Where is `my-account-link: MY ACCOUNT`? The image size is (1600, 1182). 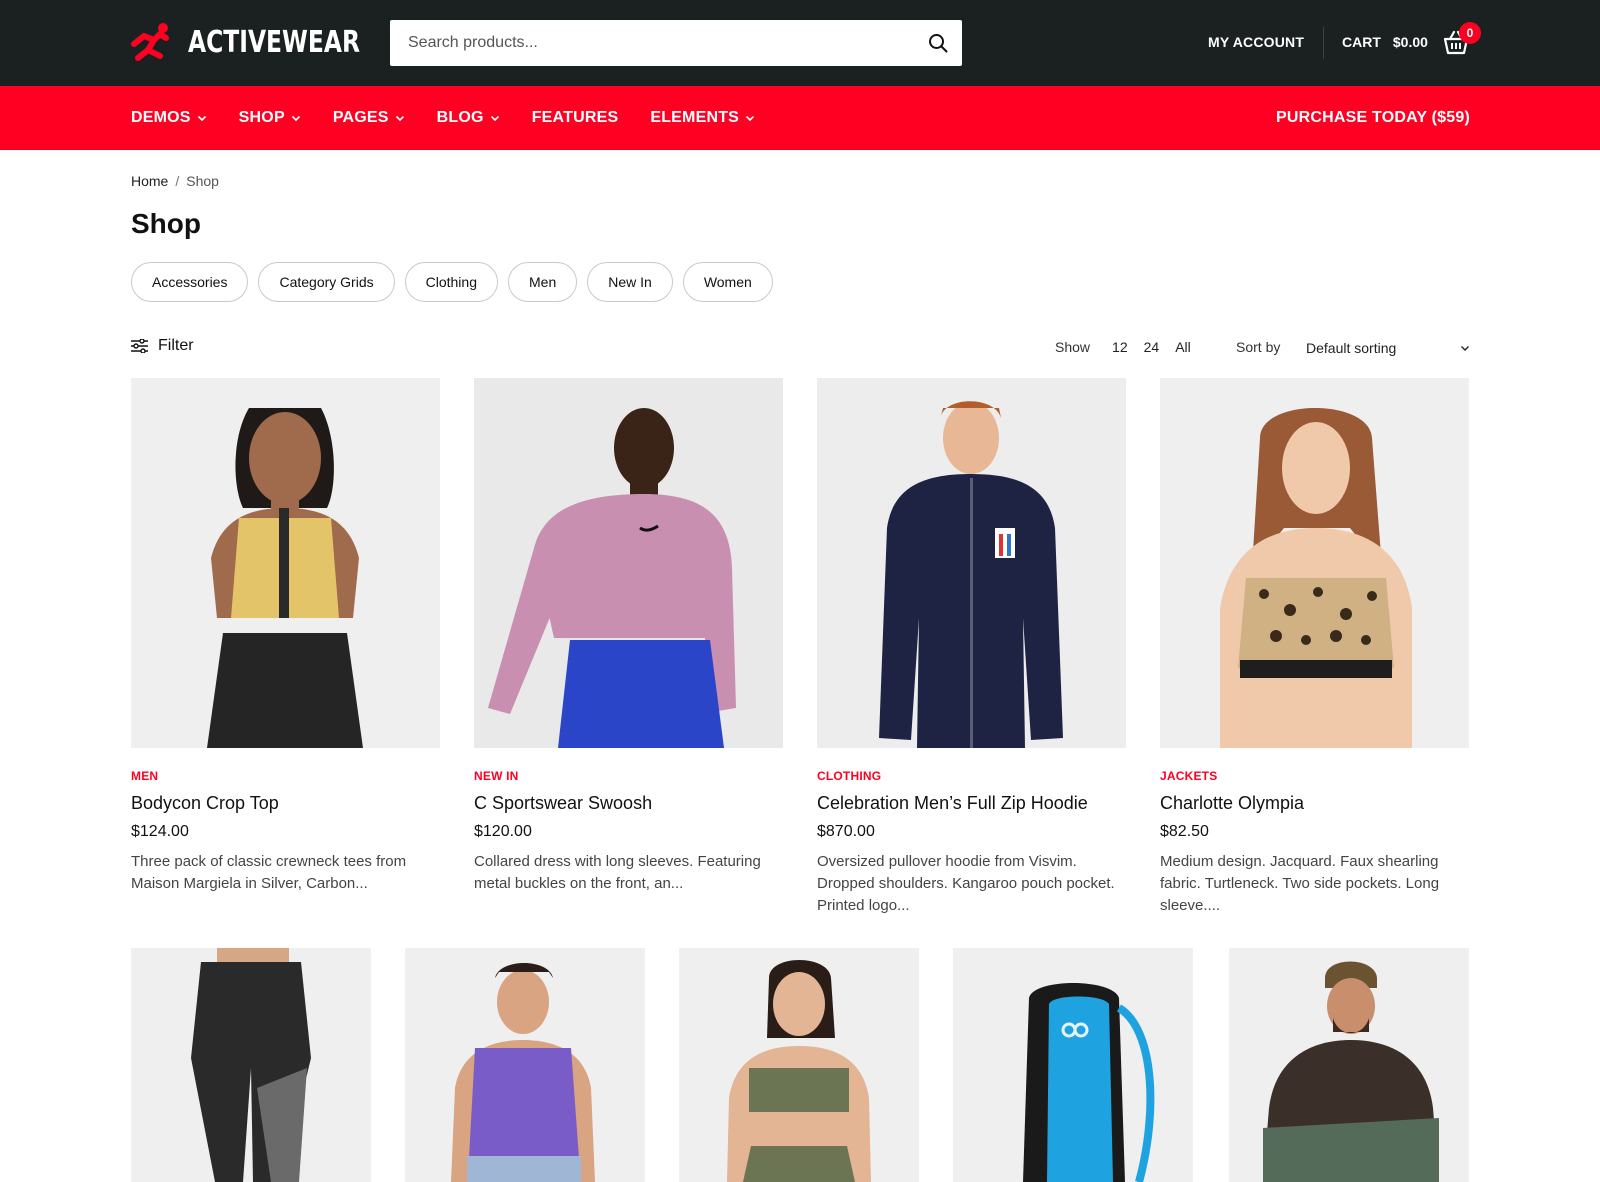 my-account-link: MY ACCOUNT is located at coordinates (1256, 42).